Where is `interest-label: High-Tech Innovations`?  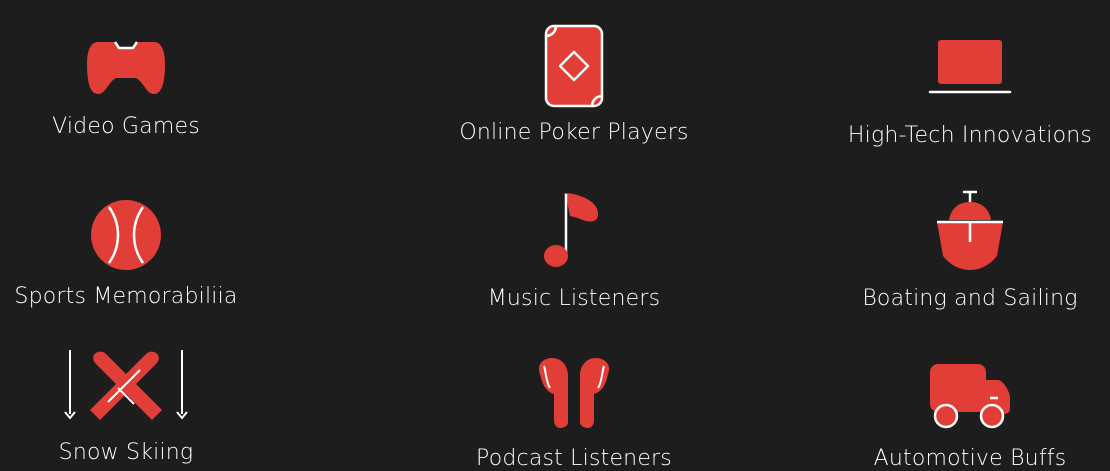 interest-label: High-Tech Innovations is located at coordinates (970, 135).